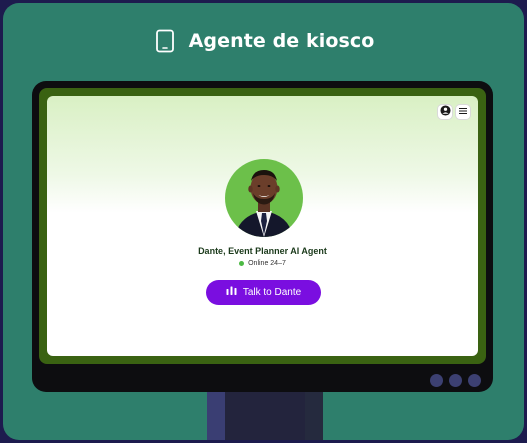  What do you see at coordinates (242, 263) in the screenshot?
I see `online-indicator` at bounding box center [242, 263].